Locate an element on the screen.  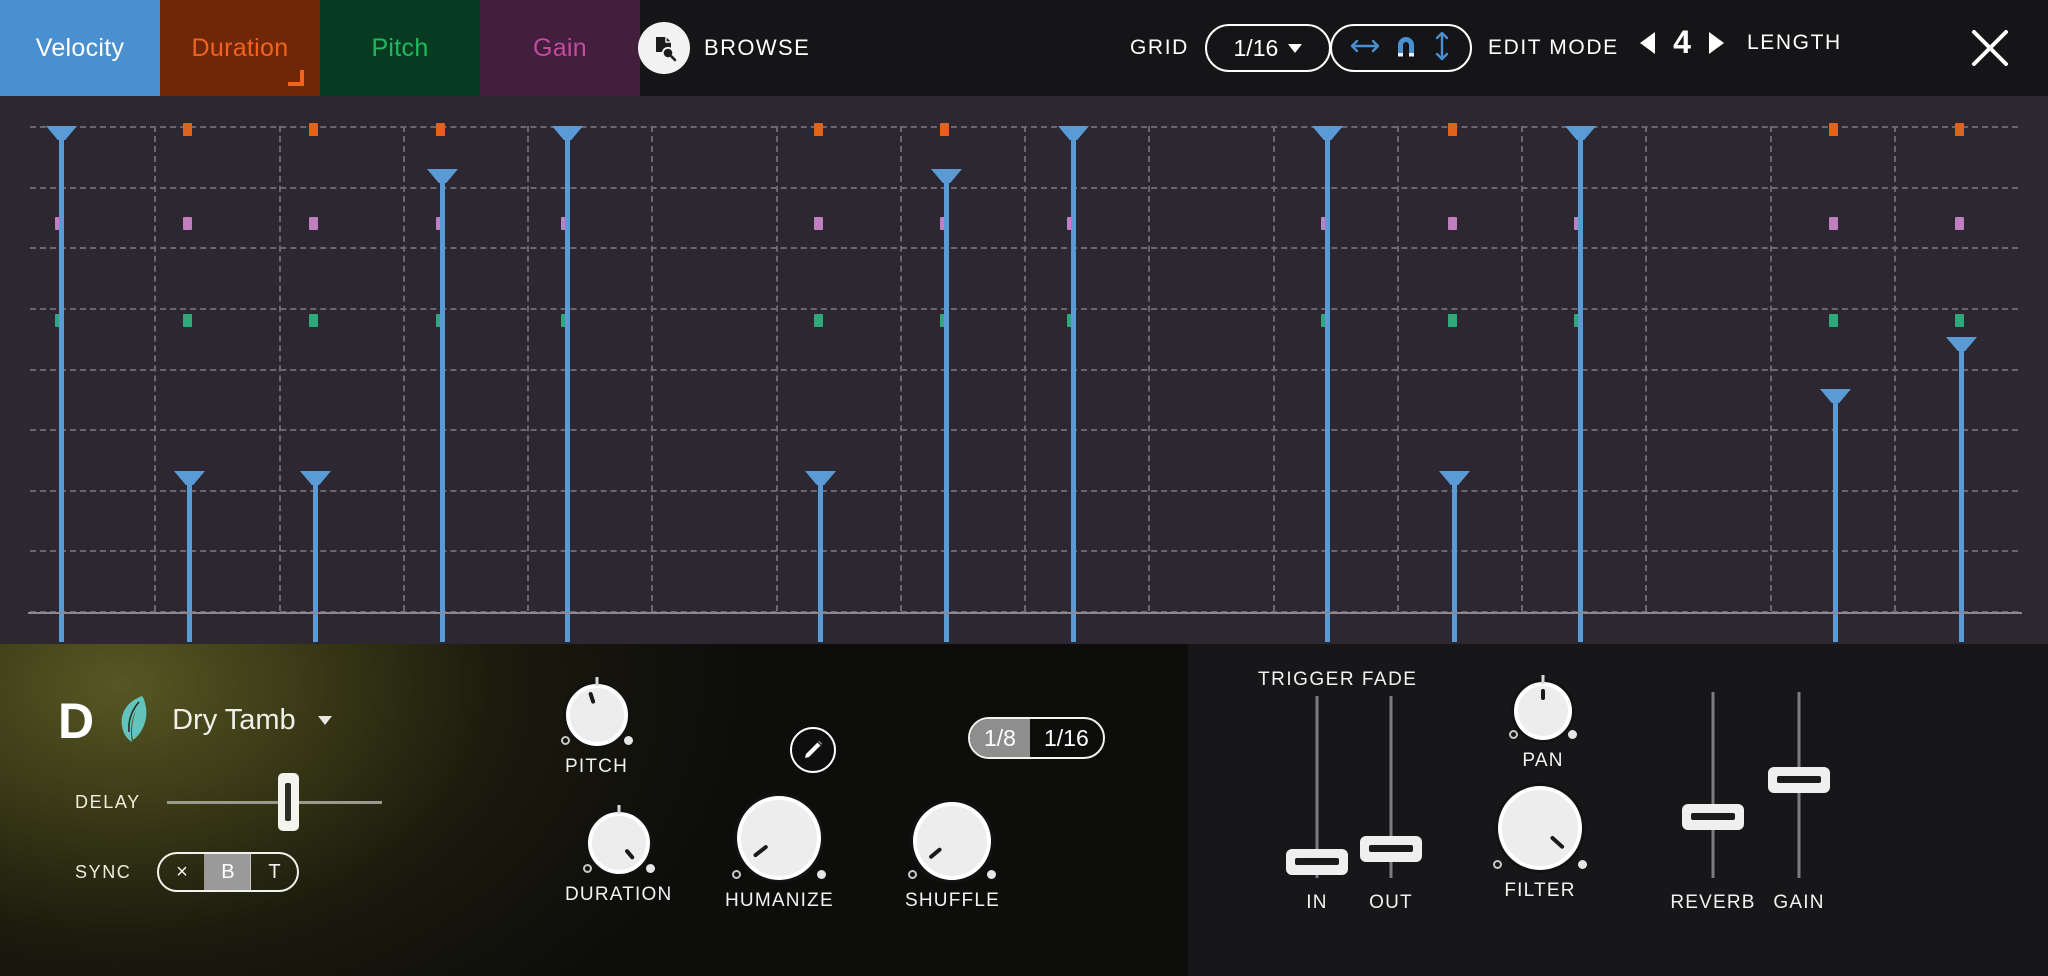
trigger-fade-out-fader: OUT is located at coordinates (1391, 811).